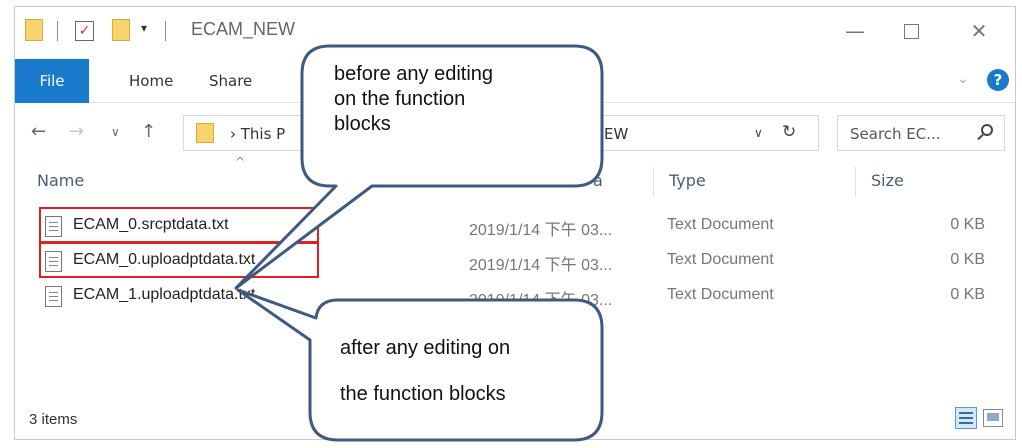 The height and width of the screenshot is (448, 1022). What do you see at coordinates (423, 394) in the screenshot?
I see `callout-line: the function blocks` at bounding box center [423, 394].